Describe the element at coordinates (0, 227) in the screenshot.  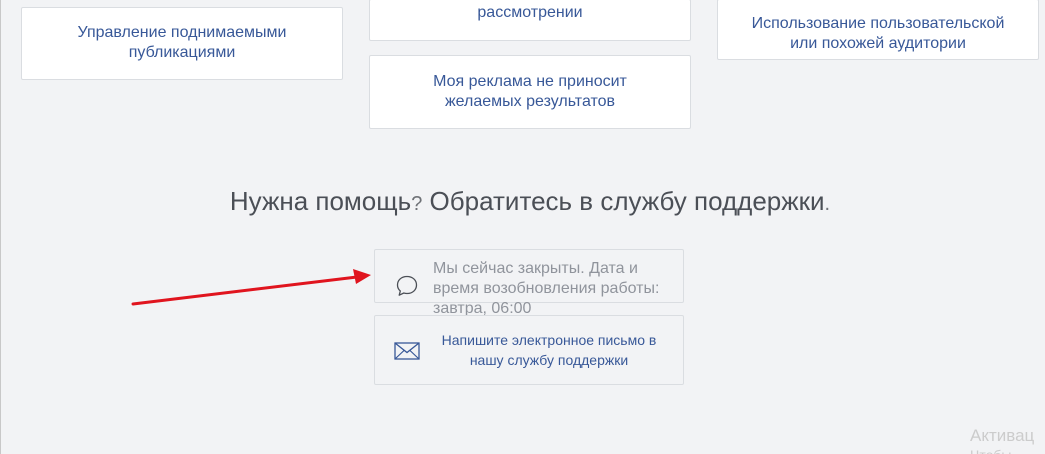
I see `left-edge-divider` at that location.